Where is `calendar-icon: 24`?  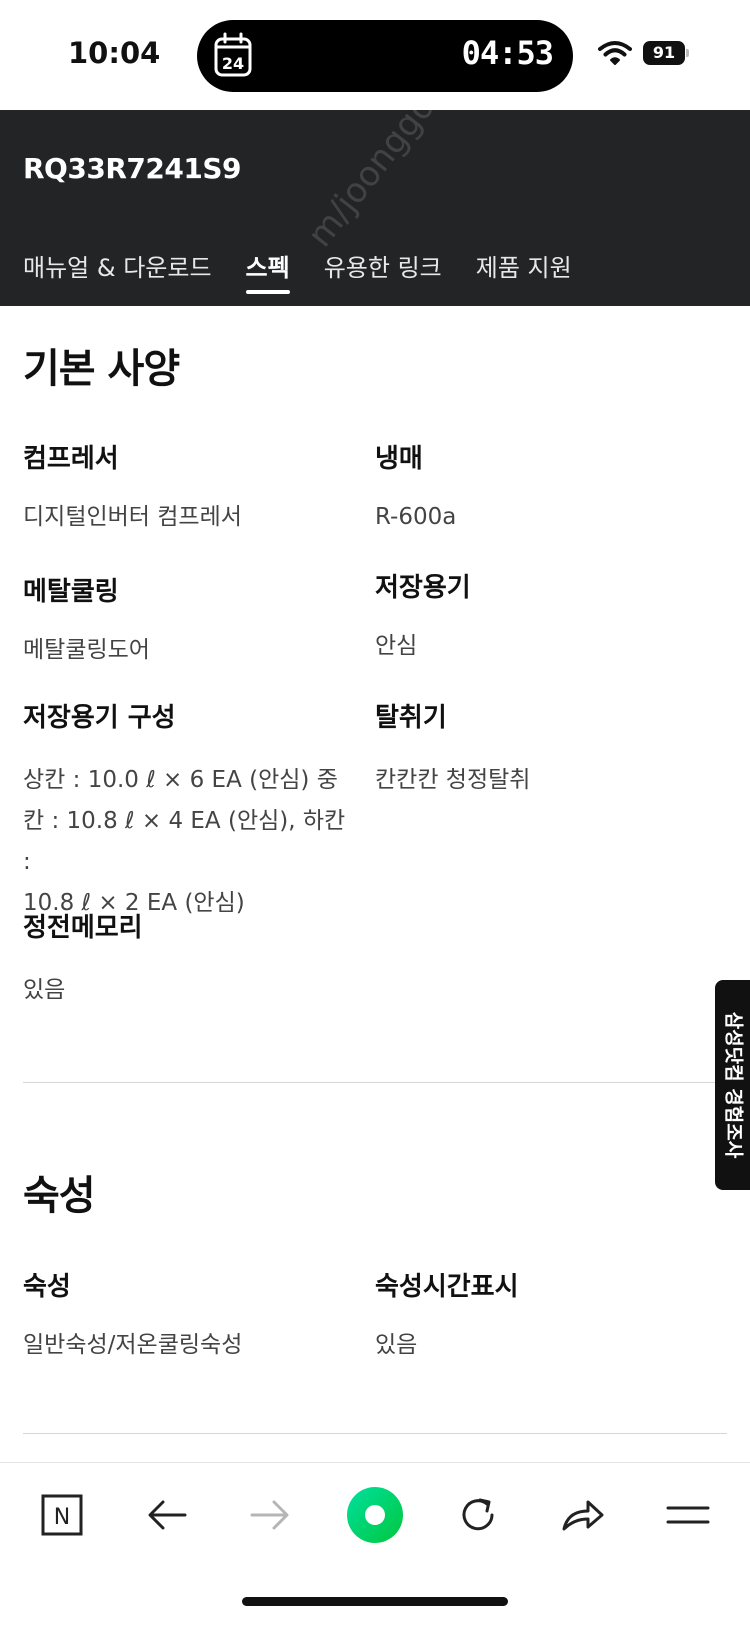
calendar-icon: 24 is located at coordinates (233, 54).